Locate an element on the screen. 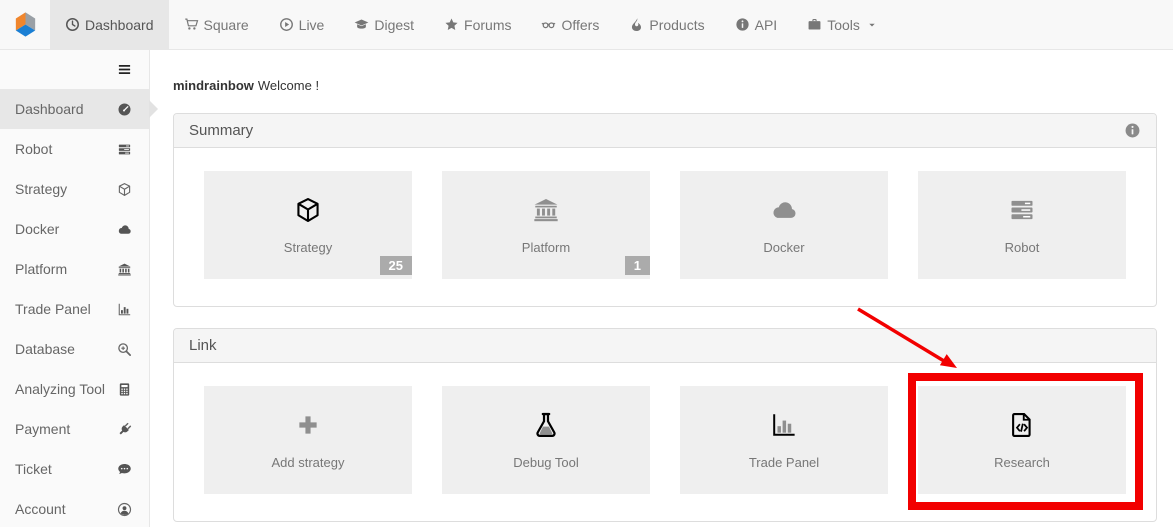 This screenshot has height=527, width=1173. nav-label: Tools is located at coordinates (843, 24).